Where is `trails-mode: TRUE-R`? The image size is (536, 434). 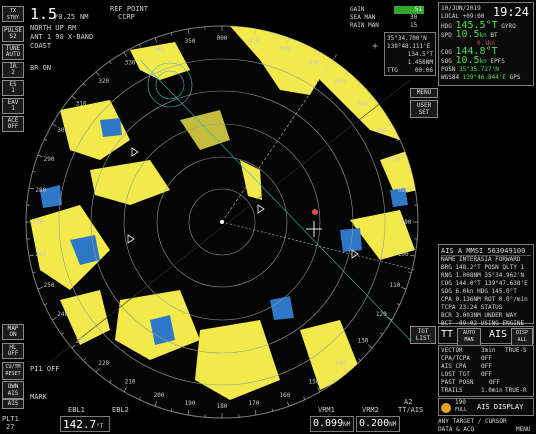 trails-mode: TRUE-R is located at coordinates (516, 391).